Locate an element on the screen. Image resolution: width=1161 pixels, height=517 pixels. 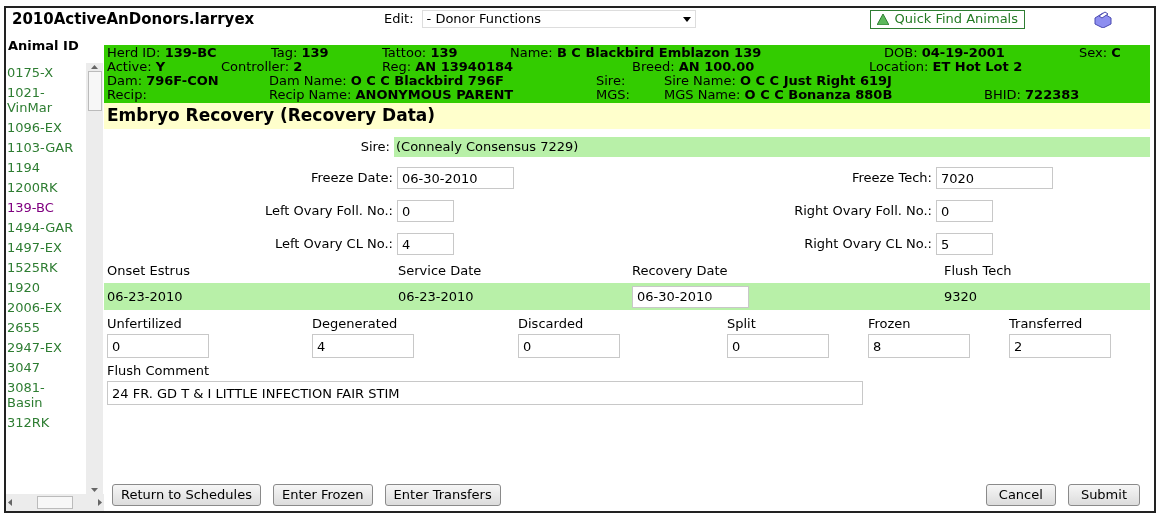
date-value: 9320 is located at coordinates (961, 296).